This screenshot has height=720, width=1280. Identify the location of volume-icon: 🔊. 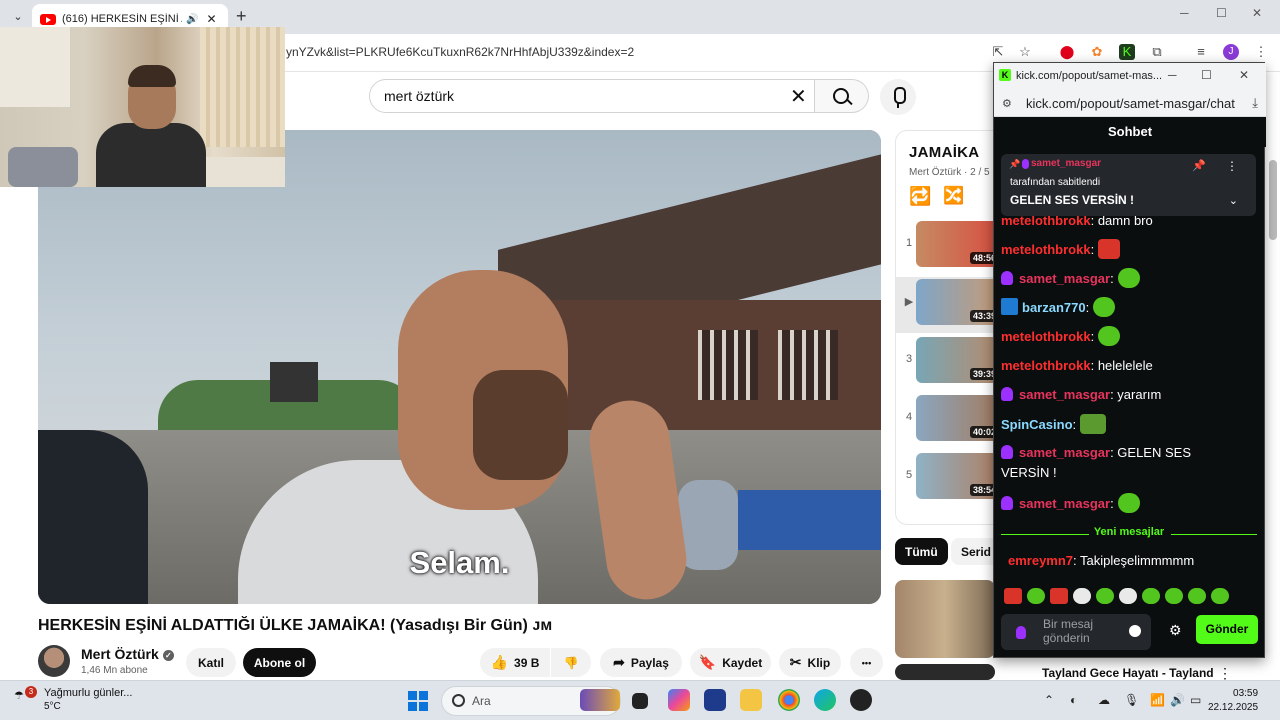
(1177, 700).